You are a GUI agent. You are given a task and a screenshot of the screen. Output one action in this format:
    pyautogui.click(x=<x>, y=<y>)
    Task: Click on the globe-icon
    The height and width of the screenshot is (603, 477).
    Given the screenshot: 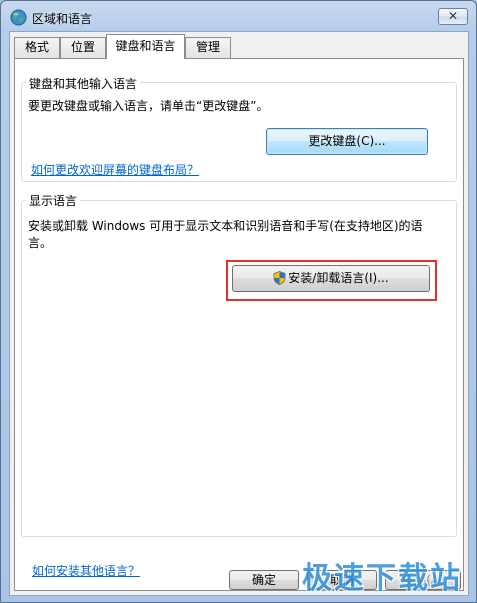 What is the action you would take?
    pyautogui.click(x=18, y=17)
    